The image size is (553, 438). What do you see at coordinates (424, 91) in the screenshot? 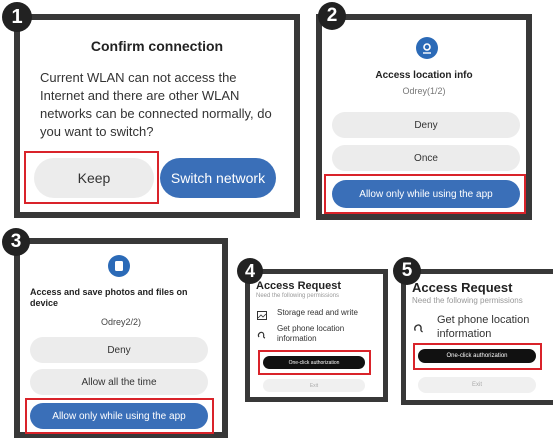
I see `dialog-subtitle: Odrey(1/2)` at bounding box center [424, 91].